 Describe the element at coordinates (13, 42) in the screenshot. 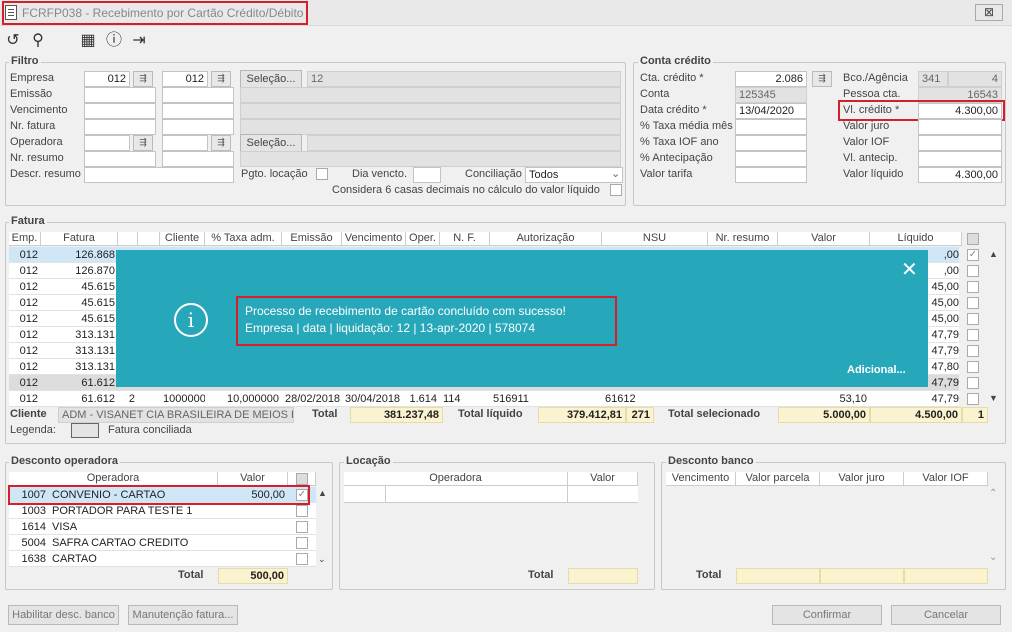

I see `undo-icon: ↺` at that location.